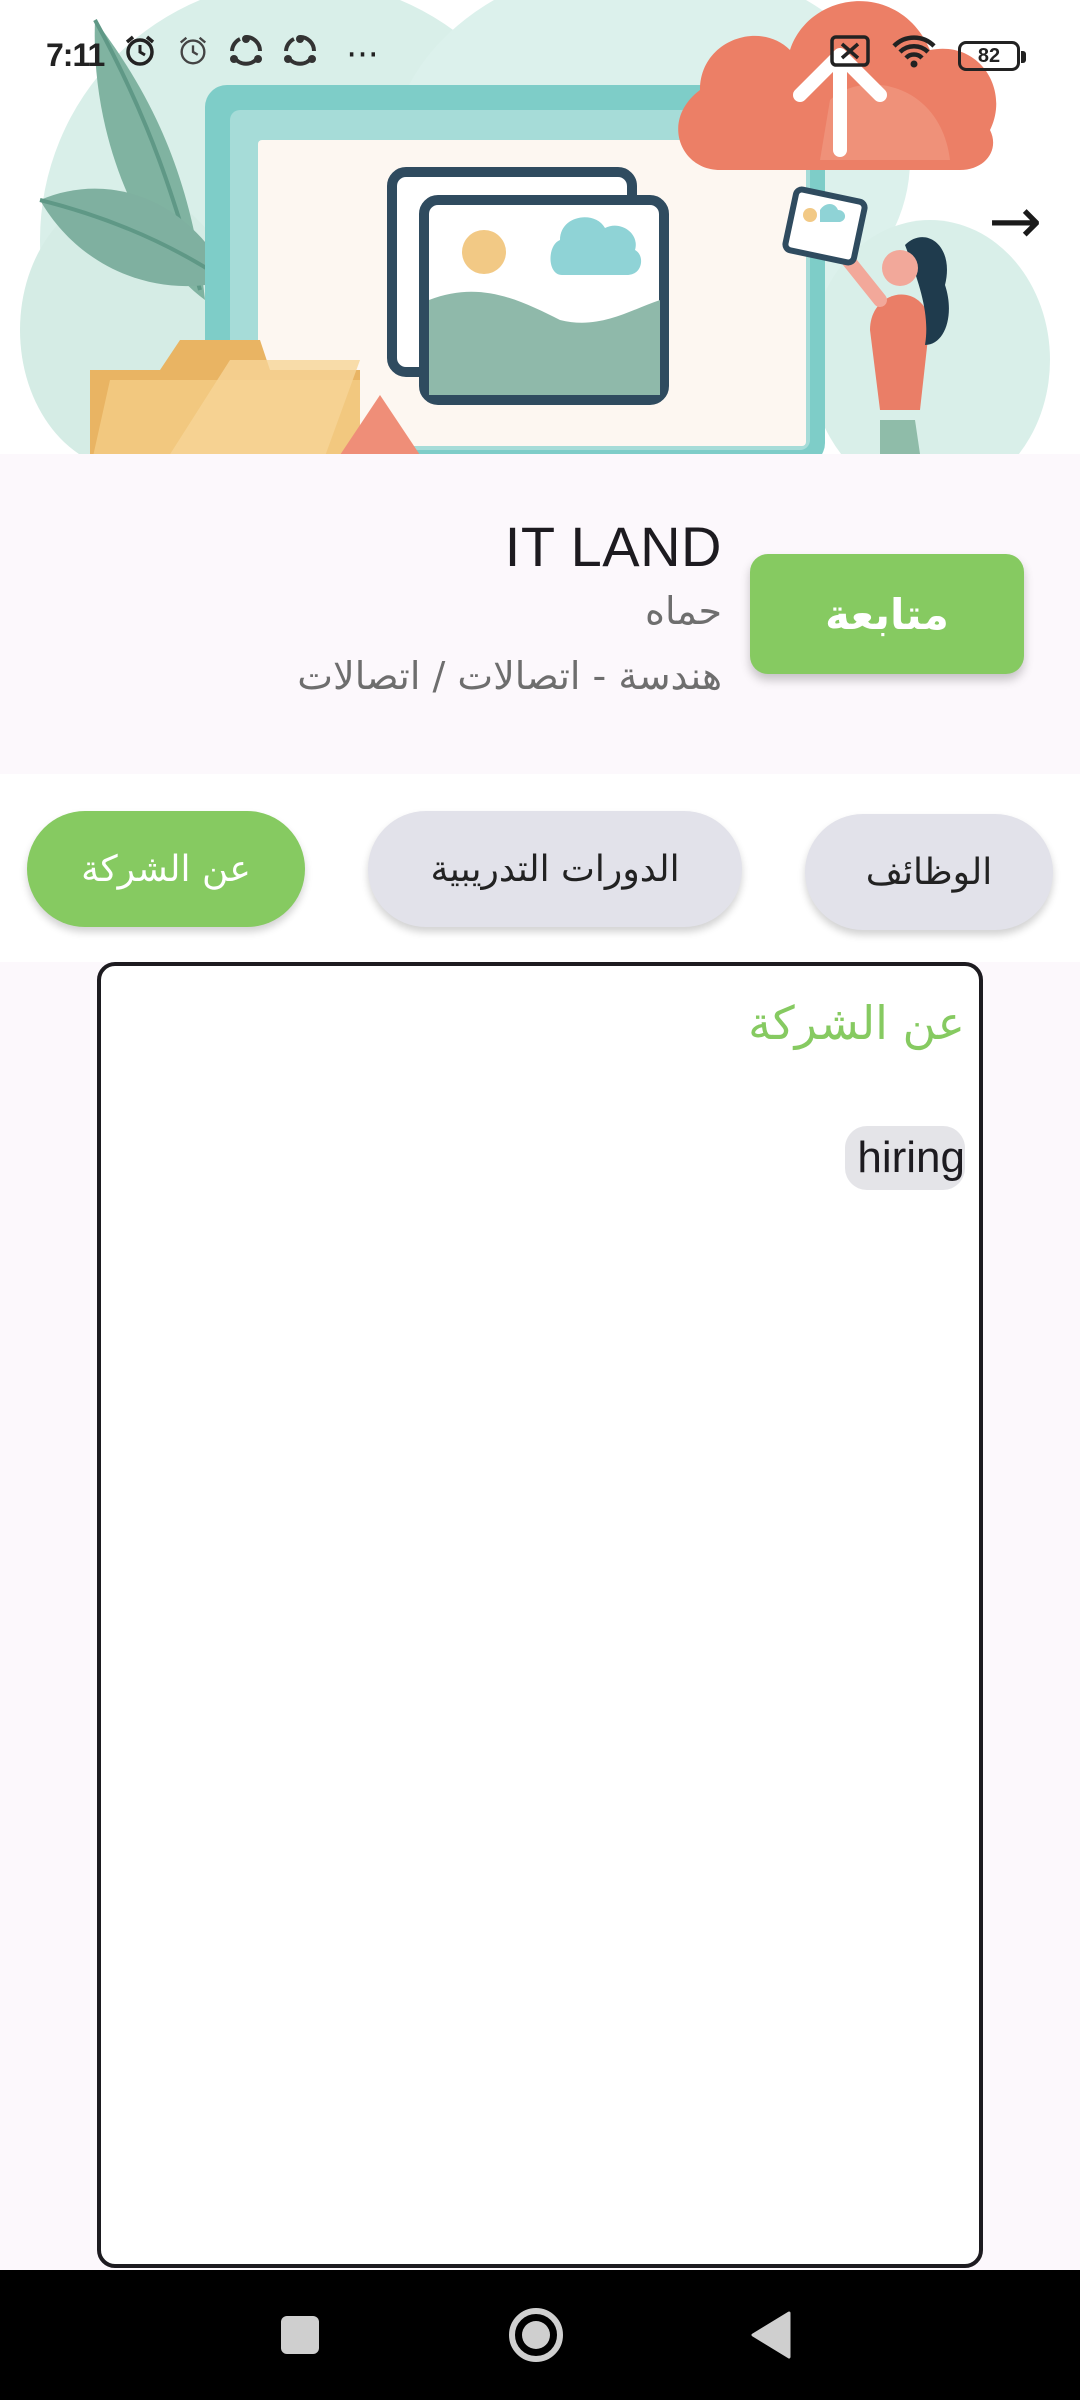 This screenshot has width=1080, height=2400. I want to click on home-icon, so click(536, 2335).